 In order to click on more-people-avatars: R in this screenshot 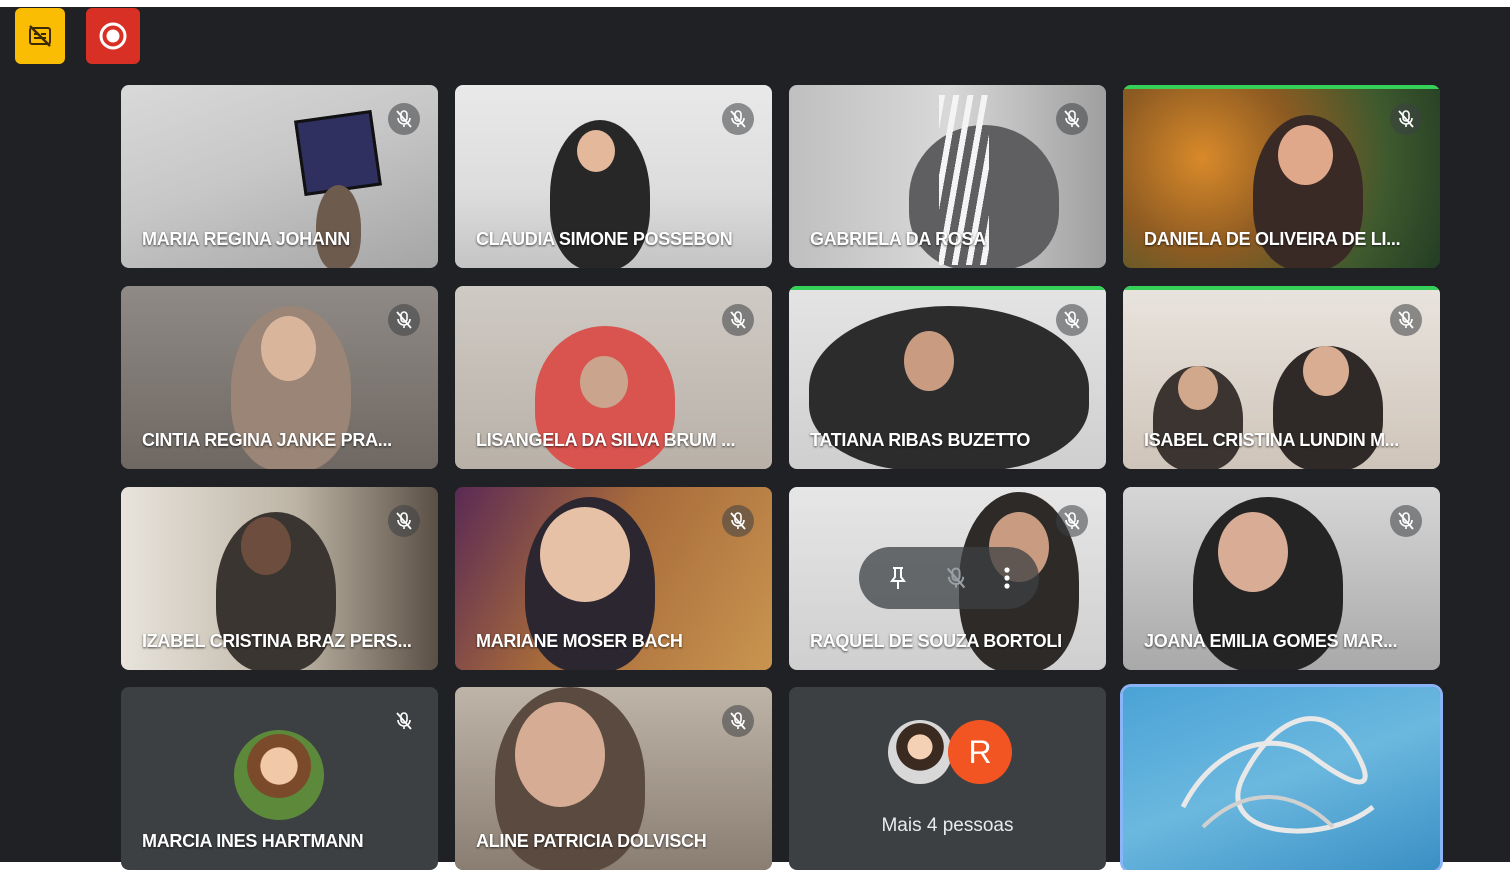, I will do `click(950, 753)`.